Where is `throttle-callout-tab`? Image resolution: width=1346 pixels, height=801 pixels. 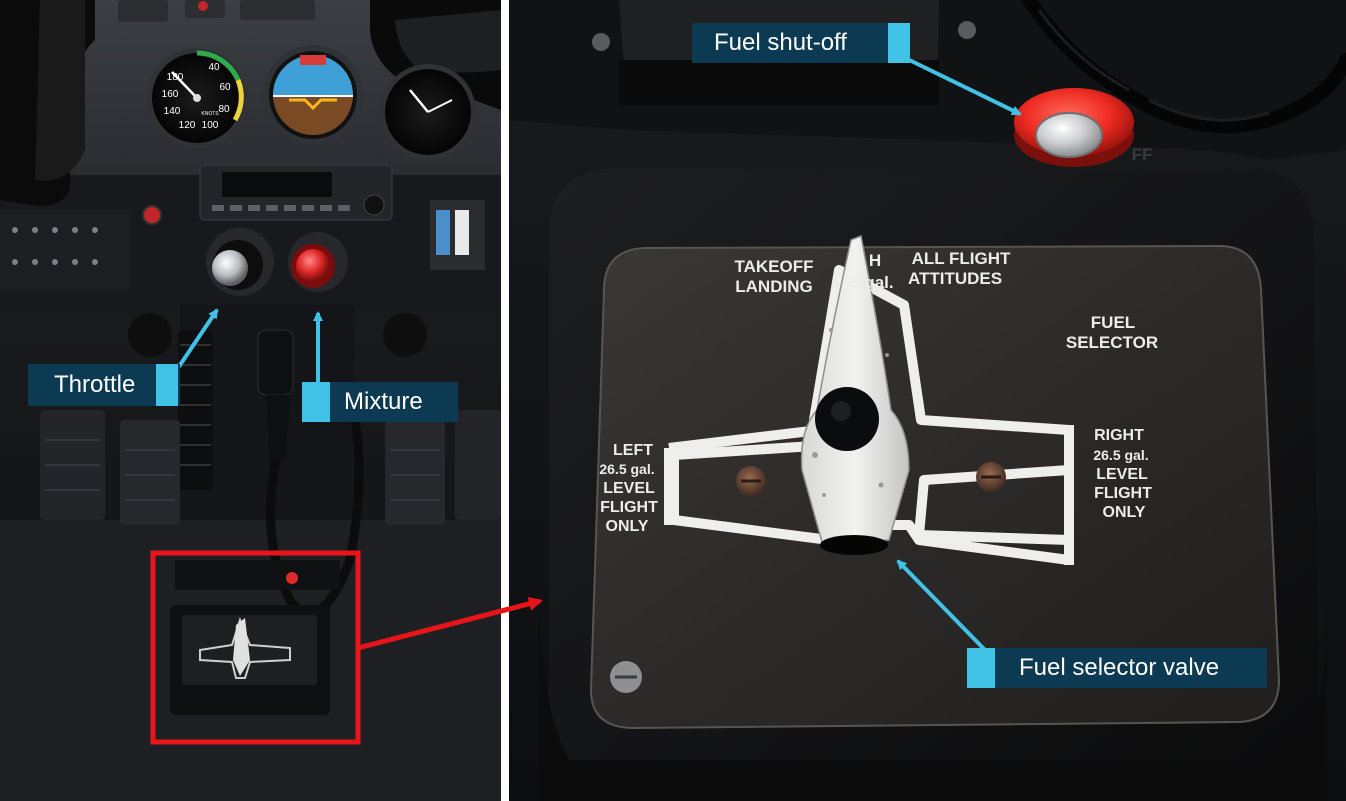
throttle-callout-tab is located at coordinates (167, 385).